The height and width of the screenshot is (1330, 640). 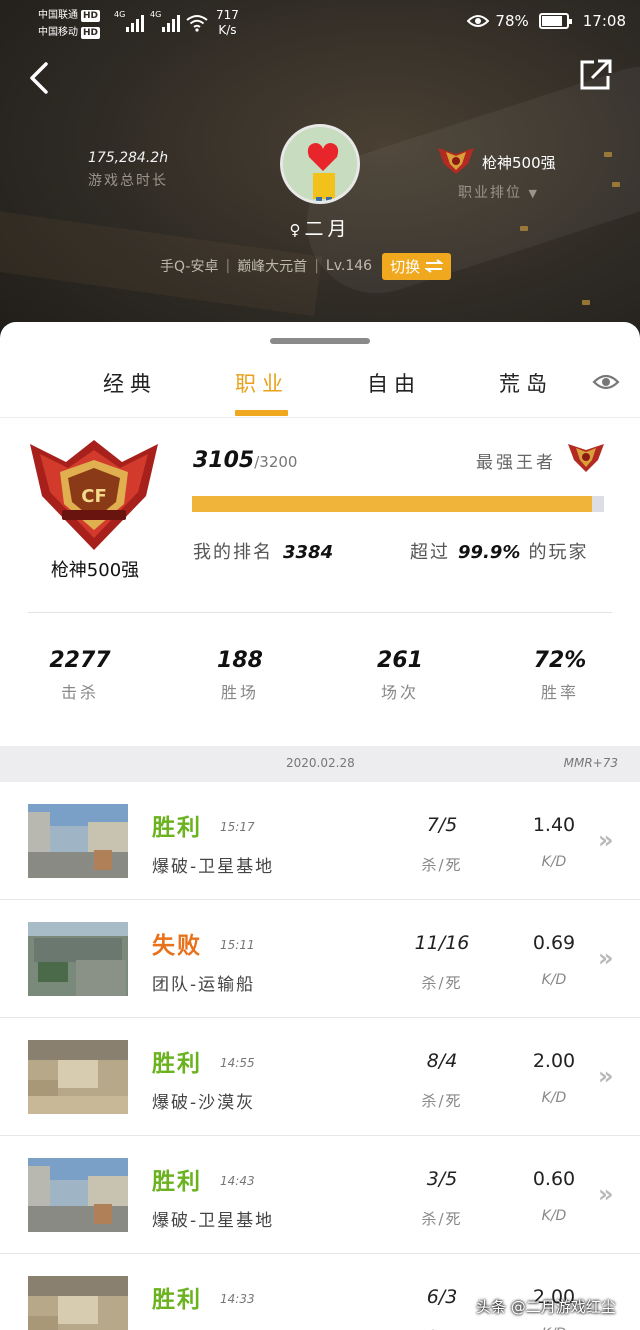 I want to click on match-row: 胜利 14:43 爆破-卫星基地 3/5 杀/死 0.60 K/D », so click(x=320, y=1195).